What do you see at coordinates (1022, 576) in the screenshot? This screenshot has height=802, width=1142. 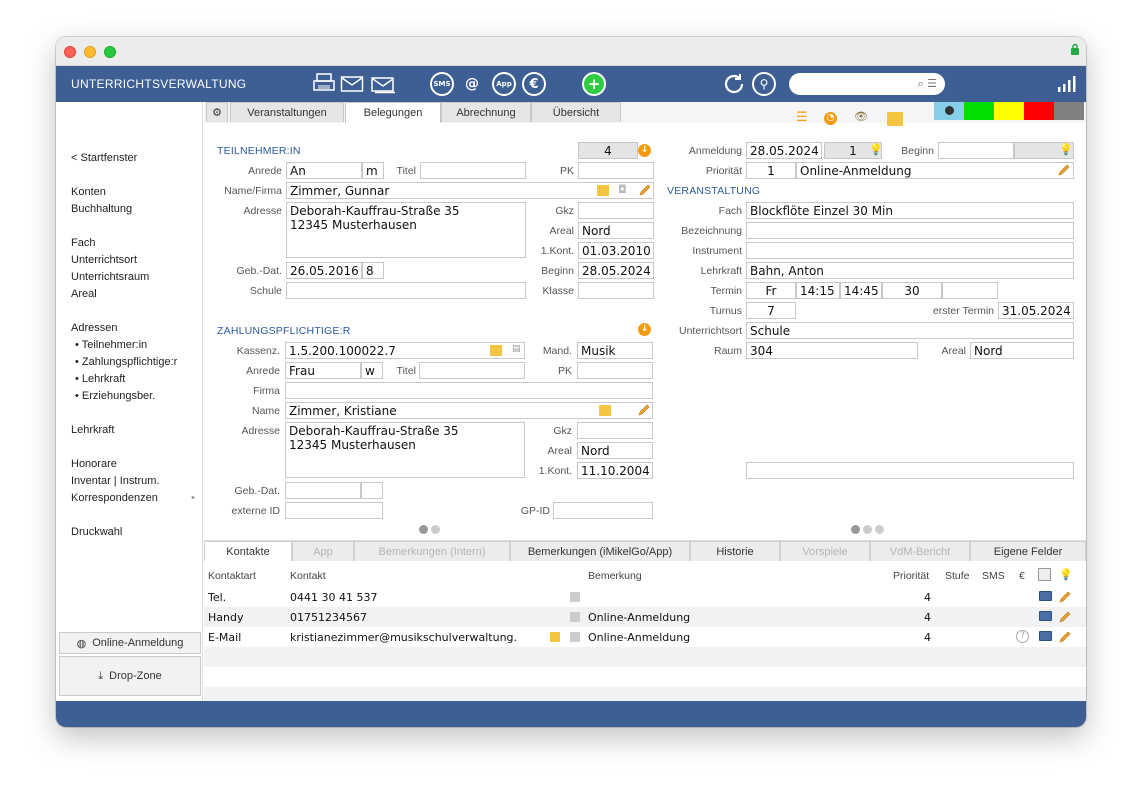 I see `col-euro: €` at bounding box center [1022, 576].